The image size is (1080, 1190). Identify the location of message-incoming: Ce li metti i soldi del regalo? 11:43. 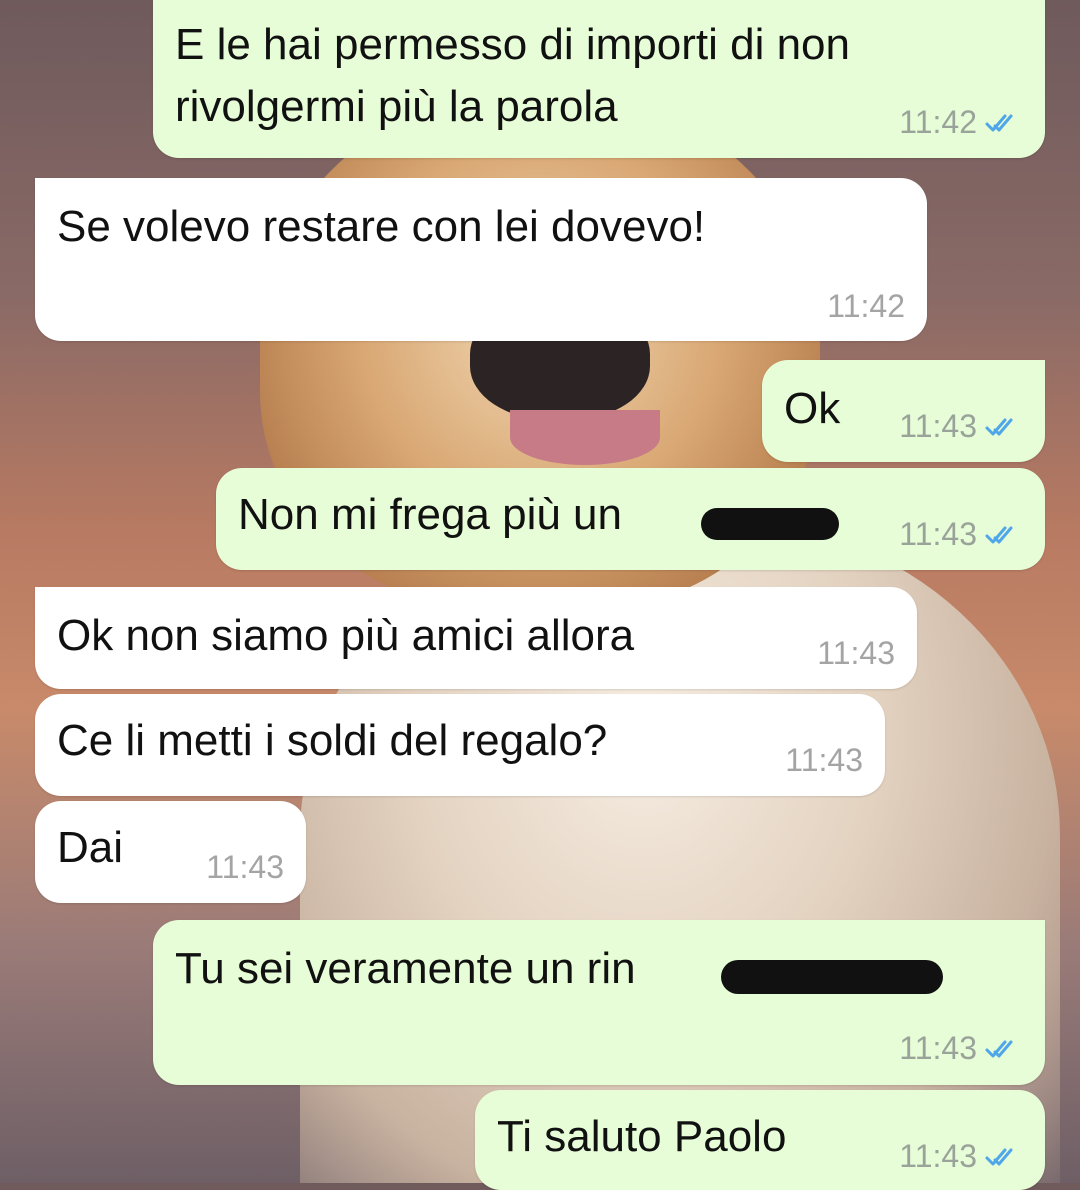
(460, 745).